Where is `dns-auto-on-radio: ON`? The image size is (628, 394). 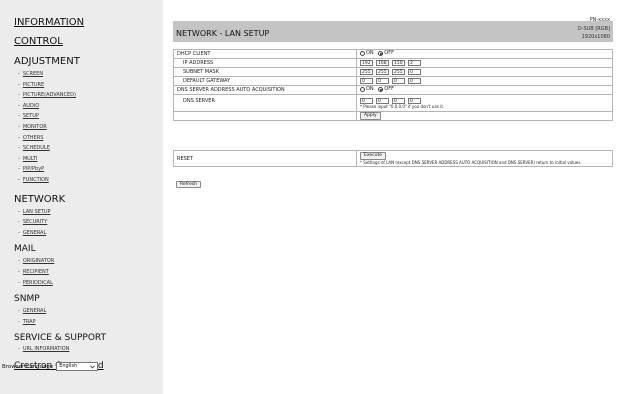
dns-auto-on-radio: ON is located at coordinates (367, 89).